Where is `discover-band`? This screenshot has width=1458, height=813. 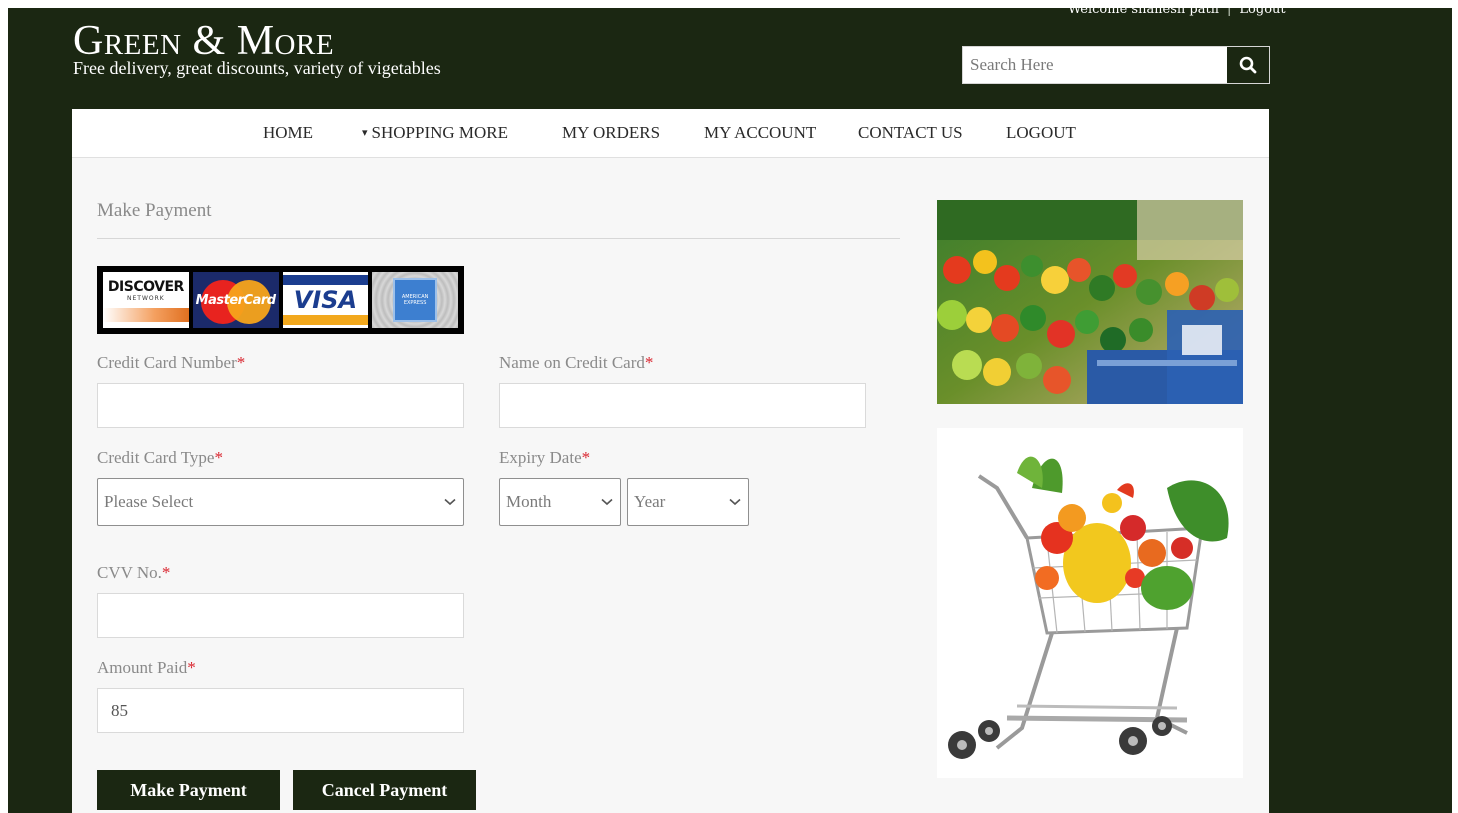 discover-band is located at coordinates (146, 314).